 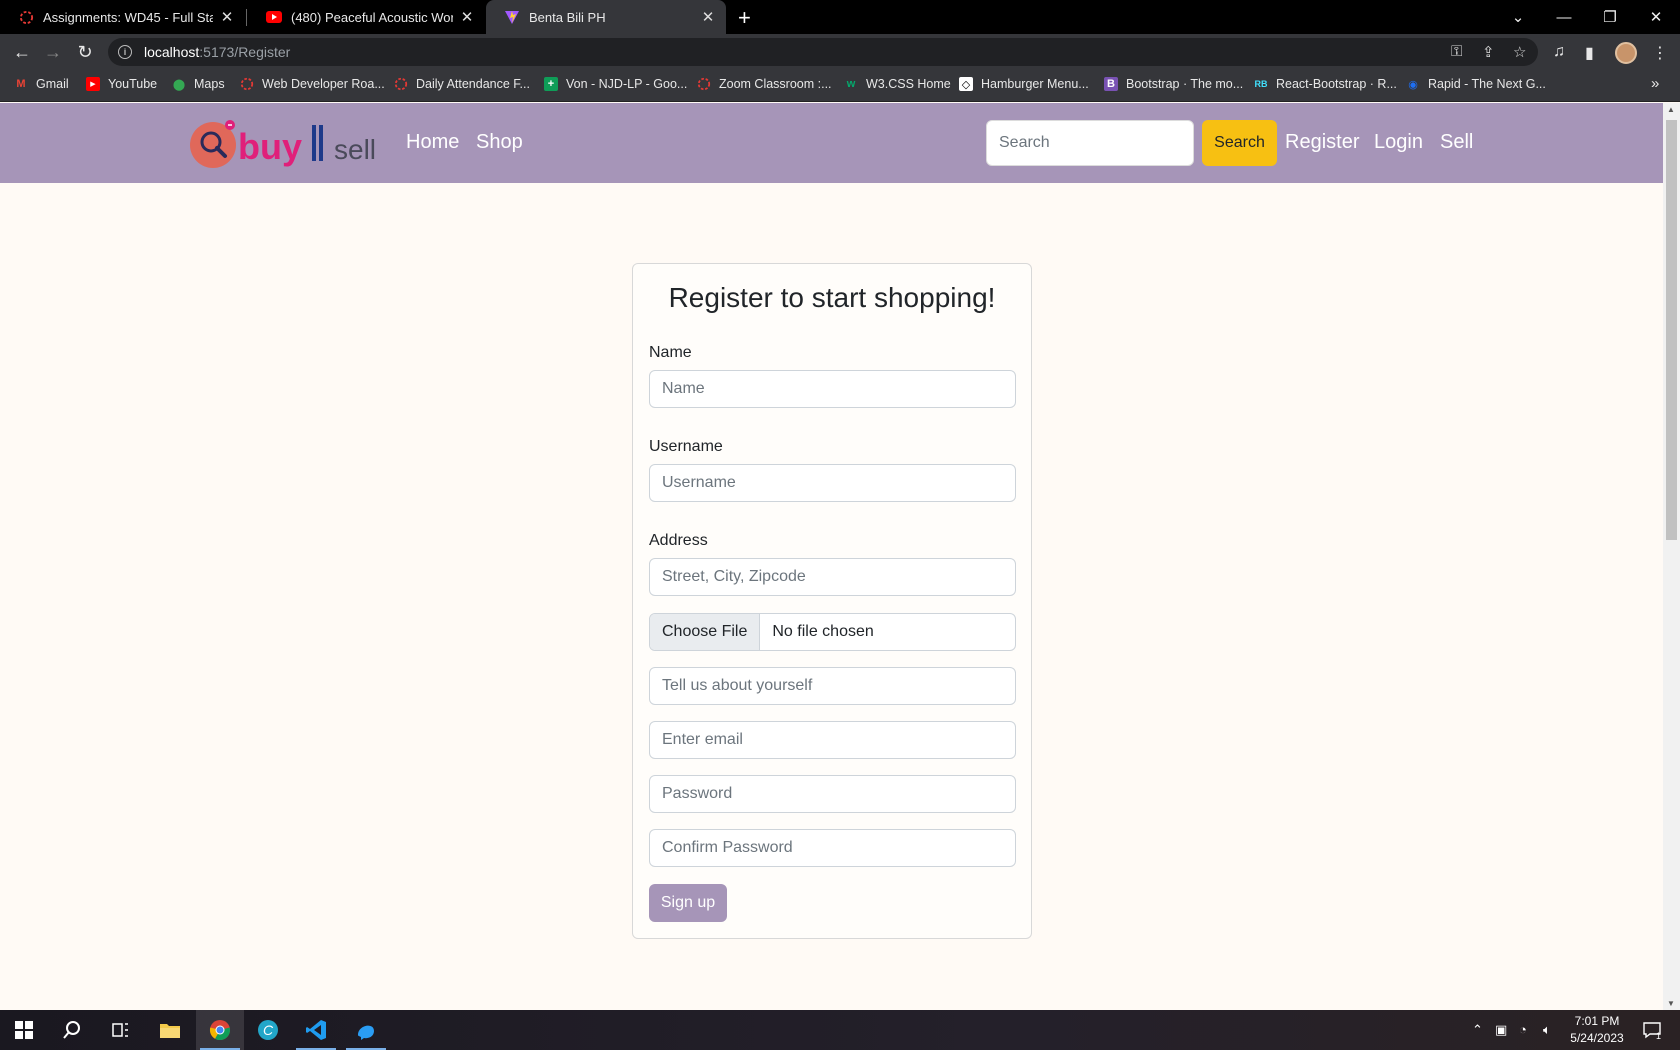 I want to click on about-field, so click(x=832, y=686).